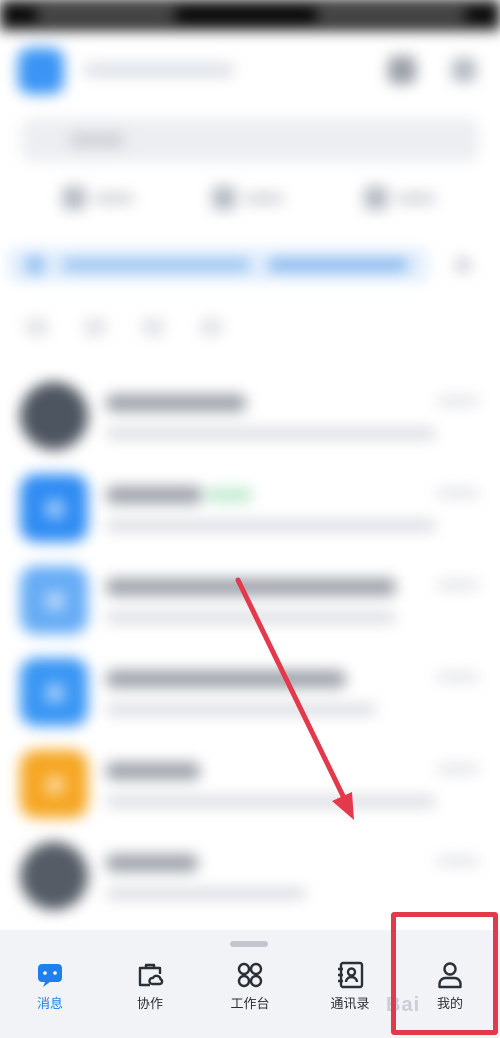  Describe the element at coordinates (151, 975) in the screenshot. I see `briefcase-cloud-icon` at that location.